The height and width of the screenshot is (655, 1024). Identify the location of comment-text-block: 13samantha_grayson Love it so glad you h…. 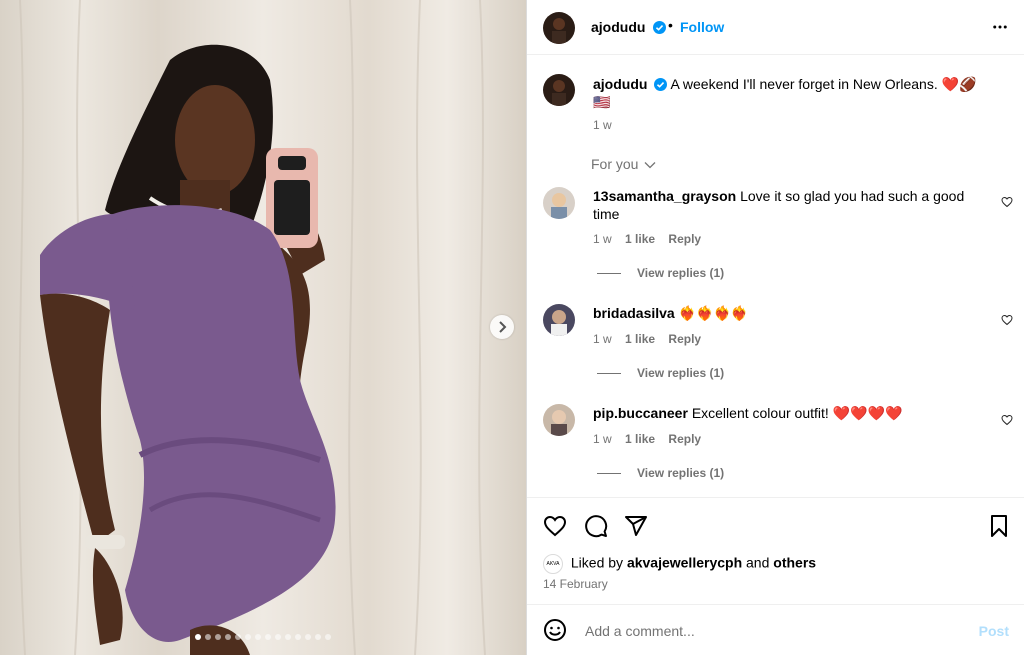
(788, 205).